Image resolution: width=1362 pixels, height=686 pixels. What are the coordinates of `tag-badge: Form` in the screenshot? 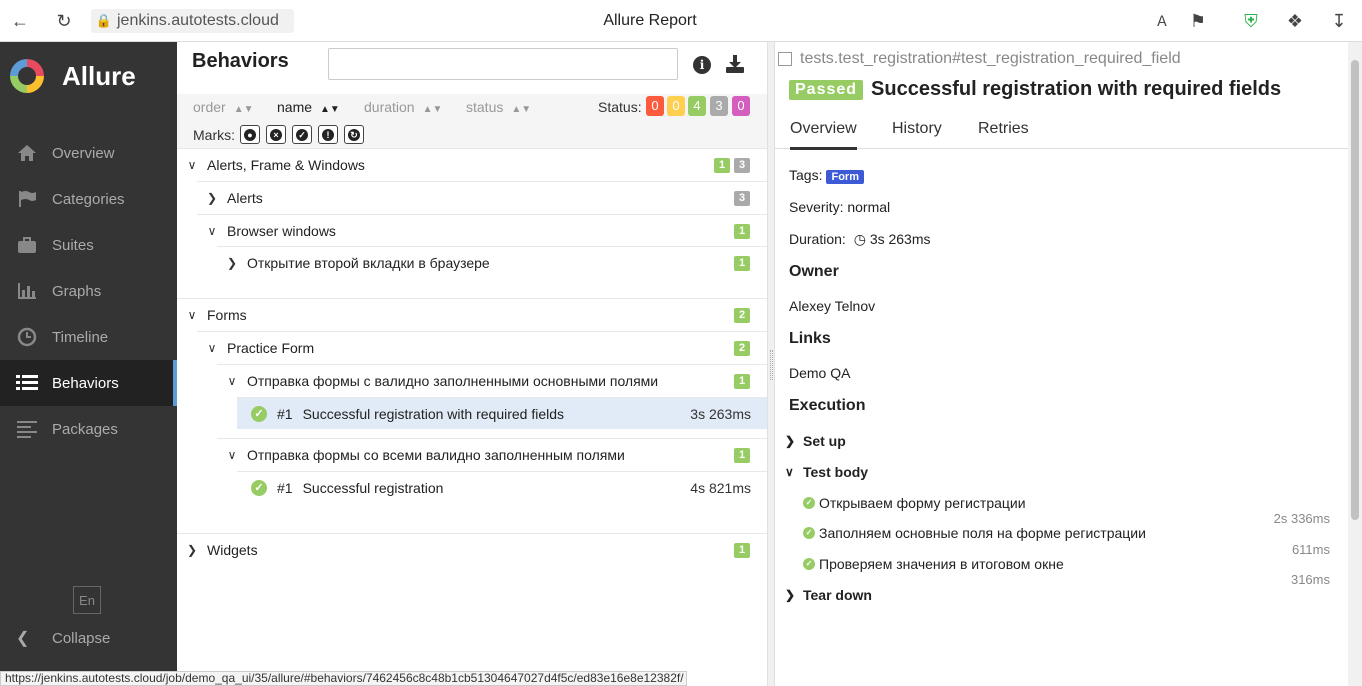 It's located at (845, 177).